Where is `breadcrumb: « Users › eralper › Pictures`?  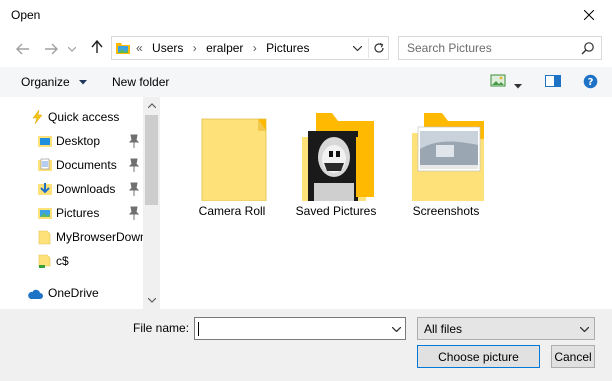
breadcrumb: « Users › eralper › Pictures is located at coordinates (225, 48).